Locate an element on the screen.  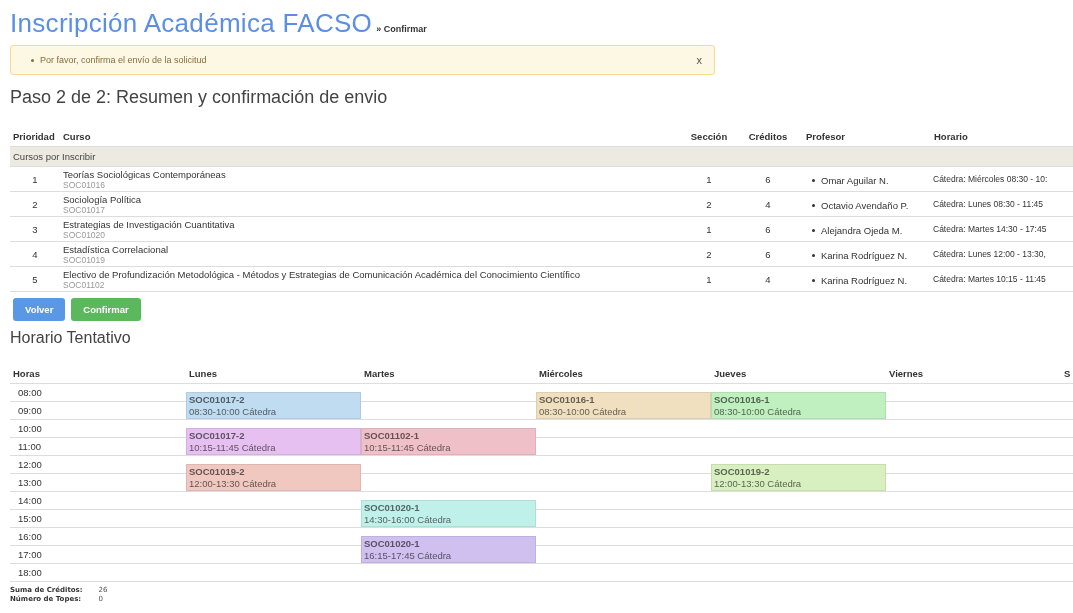
step-heading: Paso 2 de 2: Resumen y confirmación de envio is located at coordinates (199, 97).